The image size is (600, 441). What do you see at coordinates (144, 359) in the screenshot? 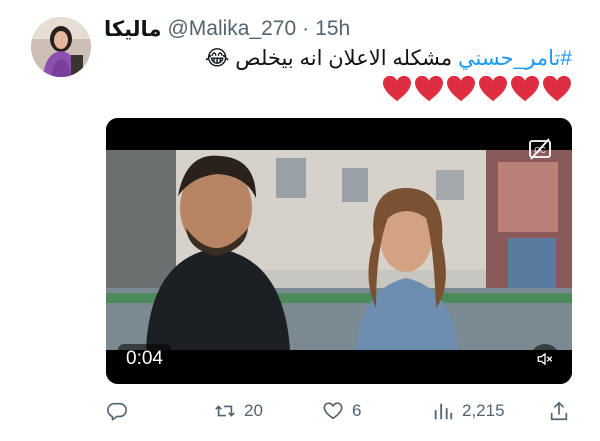
I see `video-duration: 0:04` at bounding box center [144, 359].